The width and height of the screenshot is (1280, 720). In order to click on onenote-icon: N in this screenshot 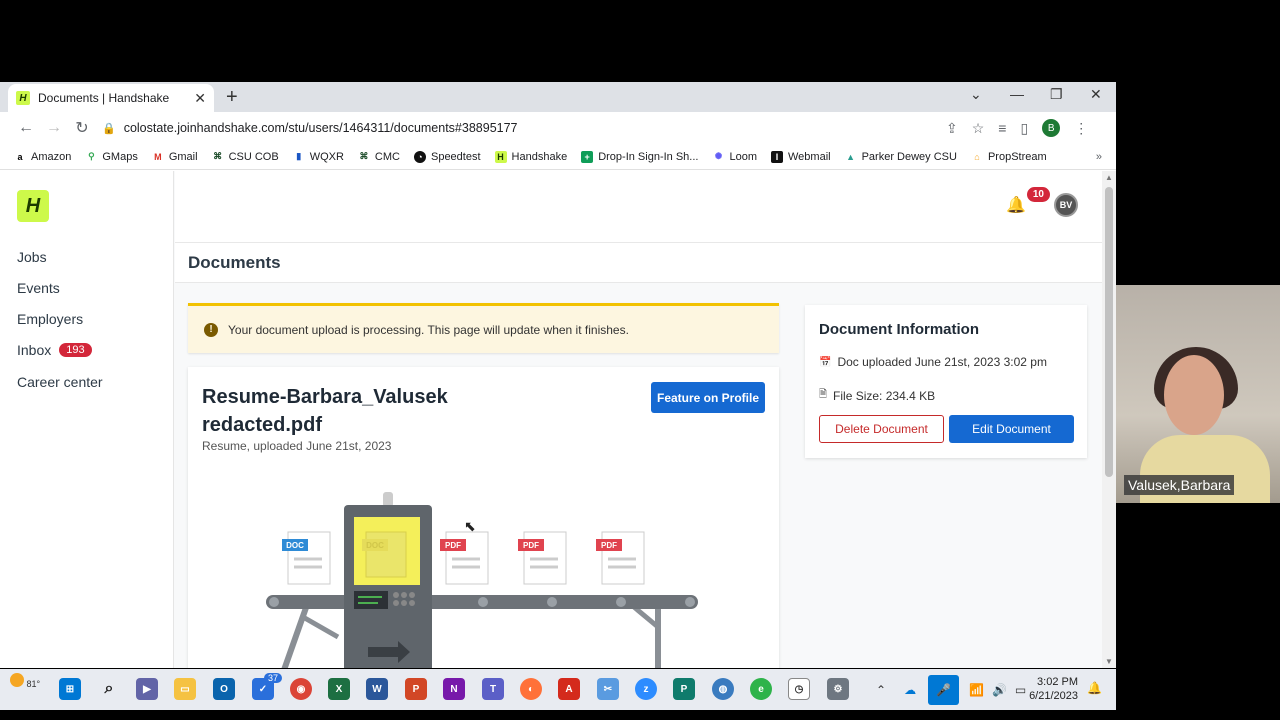, I will do `click(454, 689)`.